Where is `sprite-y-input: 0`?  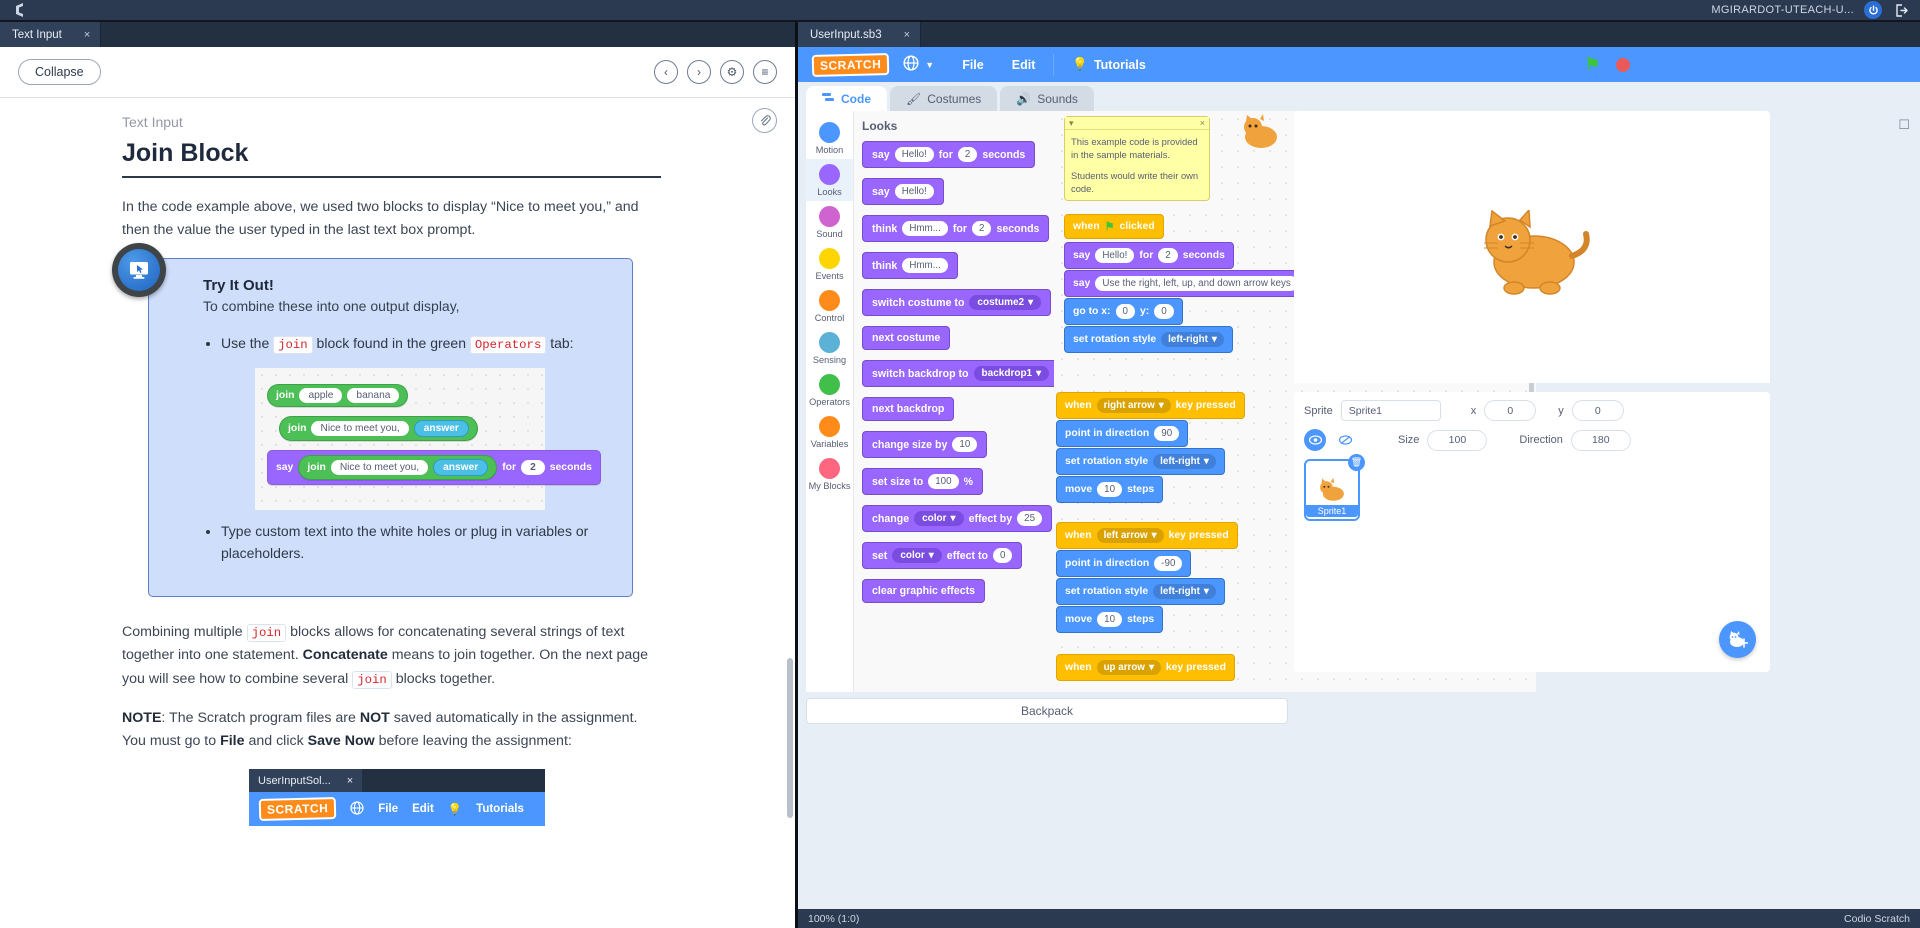
sprite-y-input: 0 is located at coordinates (1597, 410).